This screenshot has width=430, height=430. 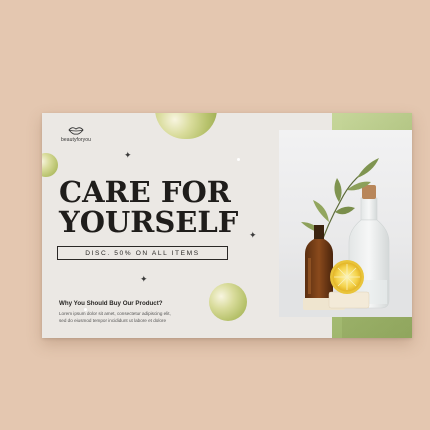 I want to click on product-photo, so click(x=345, y=223).